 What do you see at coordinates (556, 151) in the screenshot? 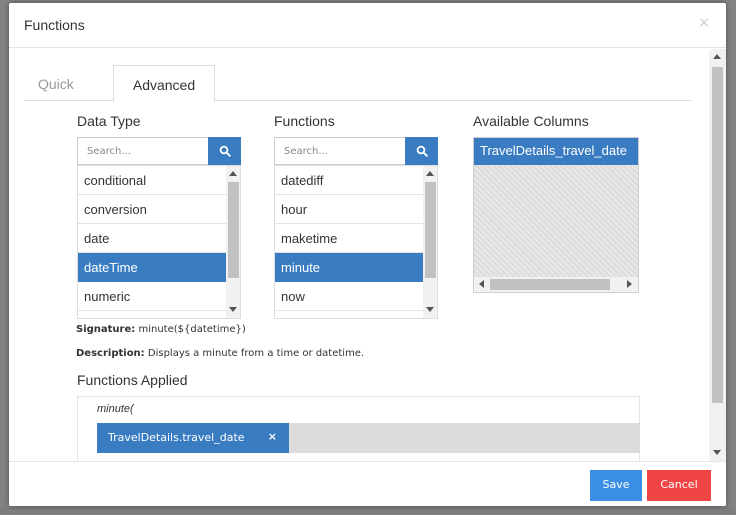
I see `available-column-item: TravelDetails_travel_date` at bounding box center [556, 151].